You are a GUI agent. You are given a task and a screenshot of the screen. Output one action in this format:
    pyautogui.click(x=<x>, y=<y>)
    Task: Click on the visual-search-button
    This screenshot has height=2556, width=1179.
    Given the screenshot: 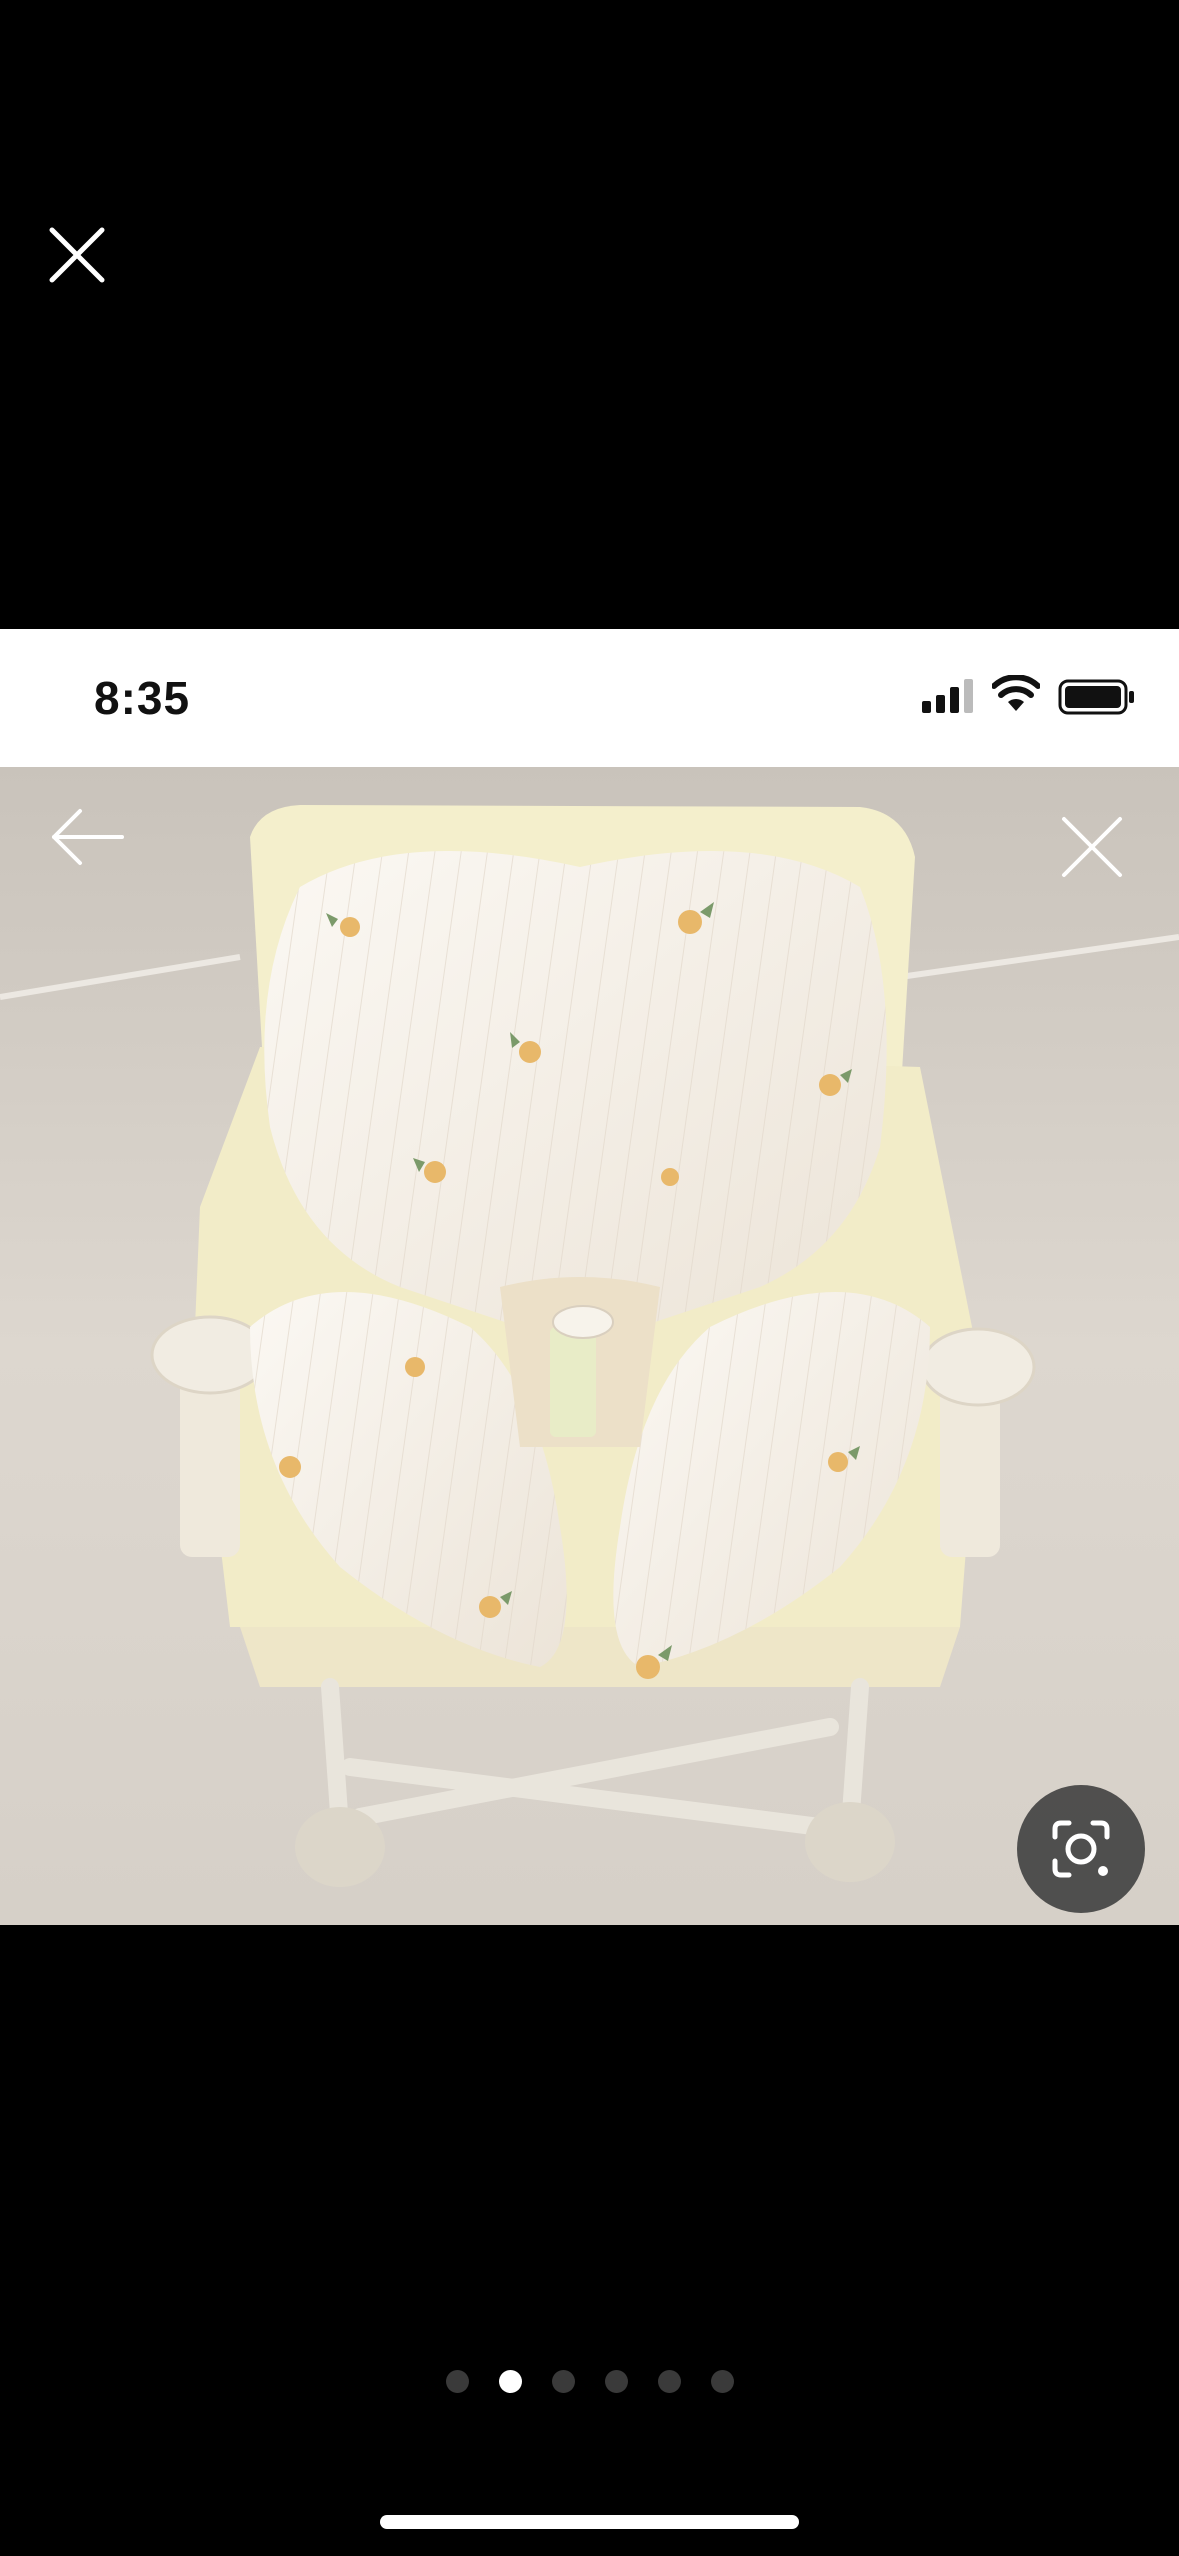 What is the action you would take?
    pyautogui.click(x=1081, y=1849)
    